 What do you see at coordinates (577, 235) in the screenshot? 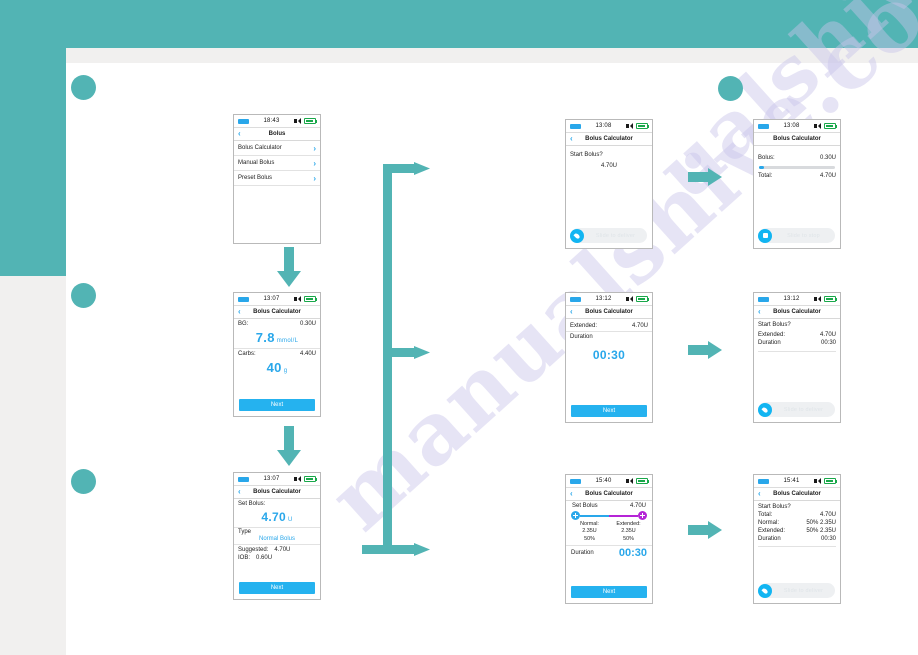
I see `droplet-icon` at bounding box center [577, 235].